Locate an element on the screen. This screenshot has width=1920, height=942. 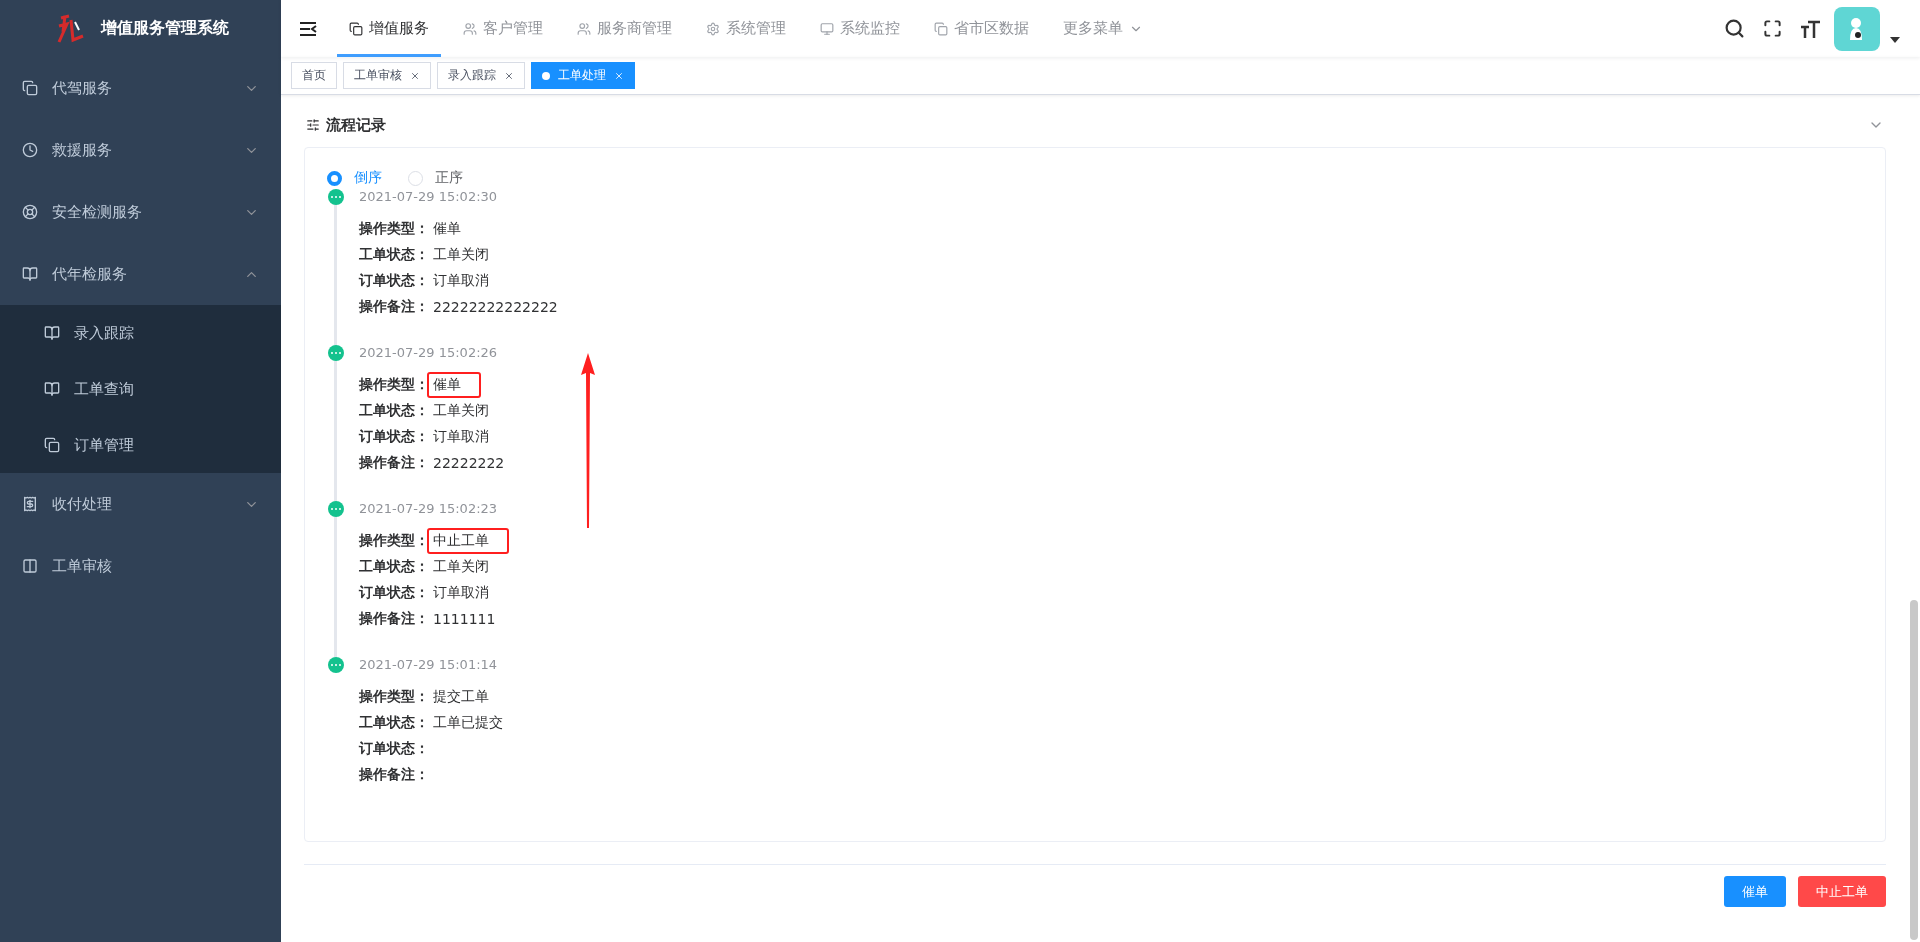
search-icon is located at coordinates (1734, 28).